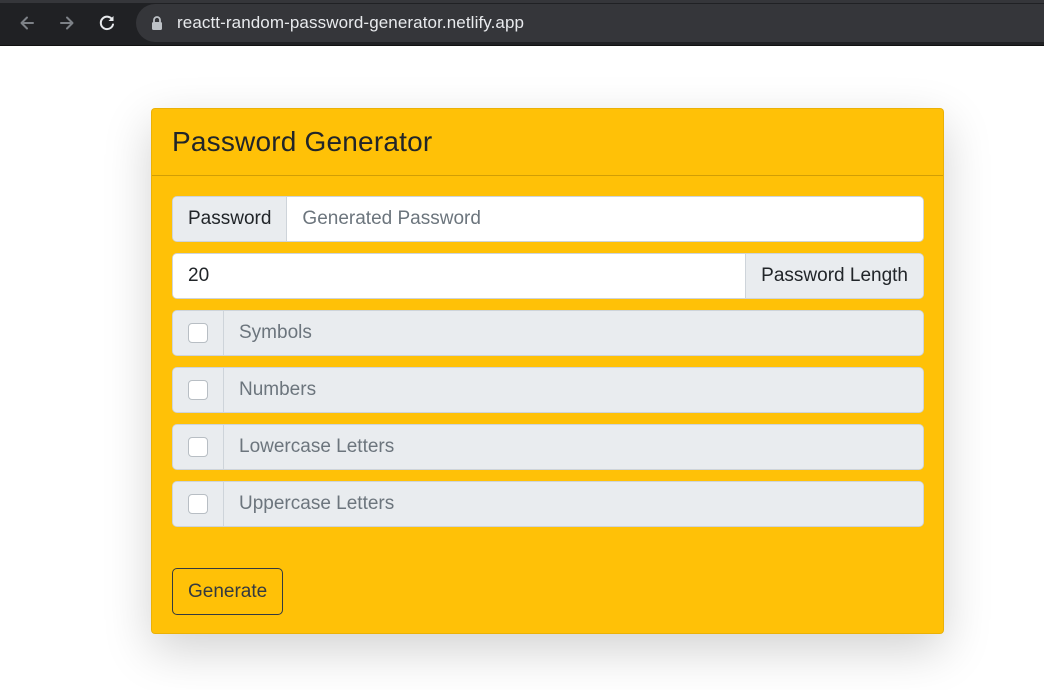  Describe the element at coordinates (157, 23) in the screenshot. I see `lock-icon` at that location.